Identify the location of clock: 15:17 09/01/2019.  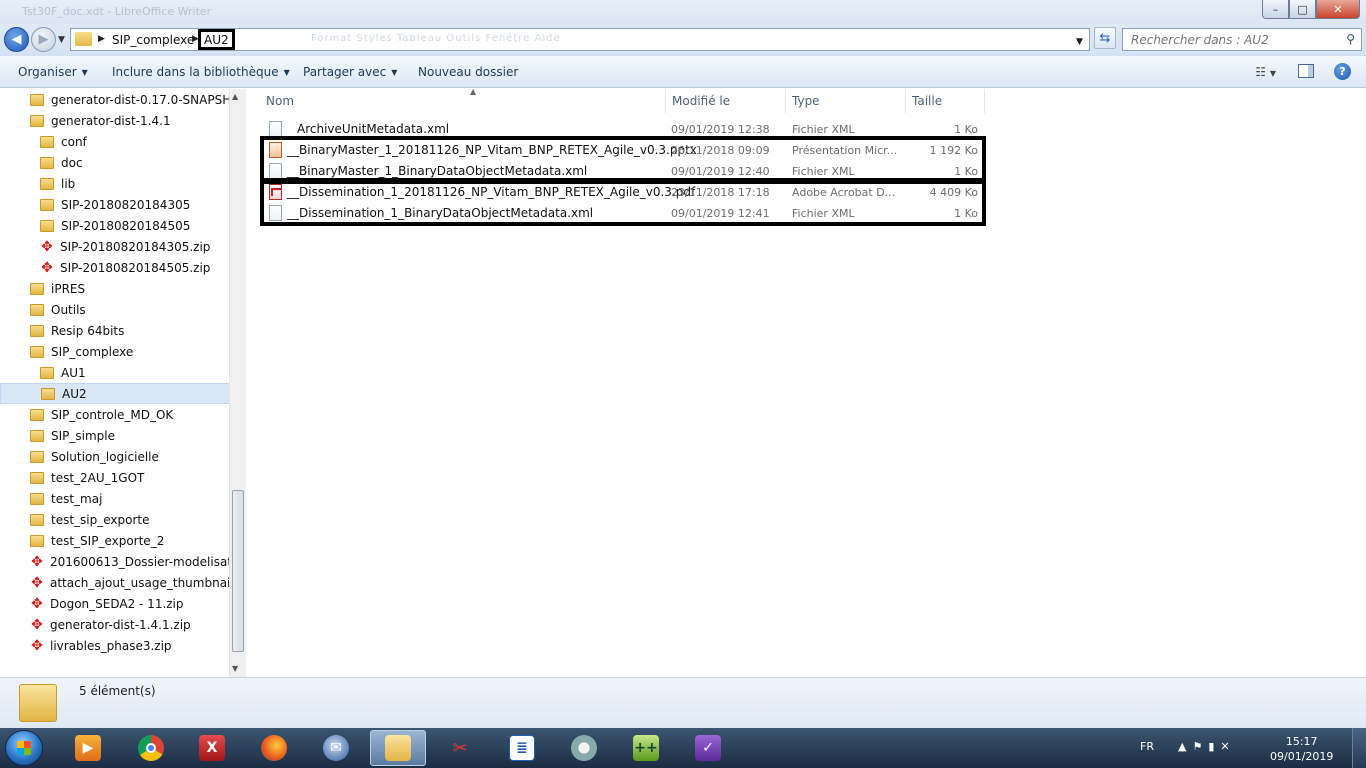
(1301, 749).